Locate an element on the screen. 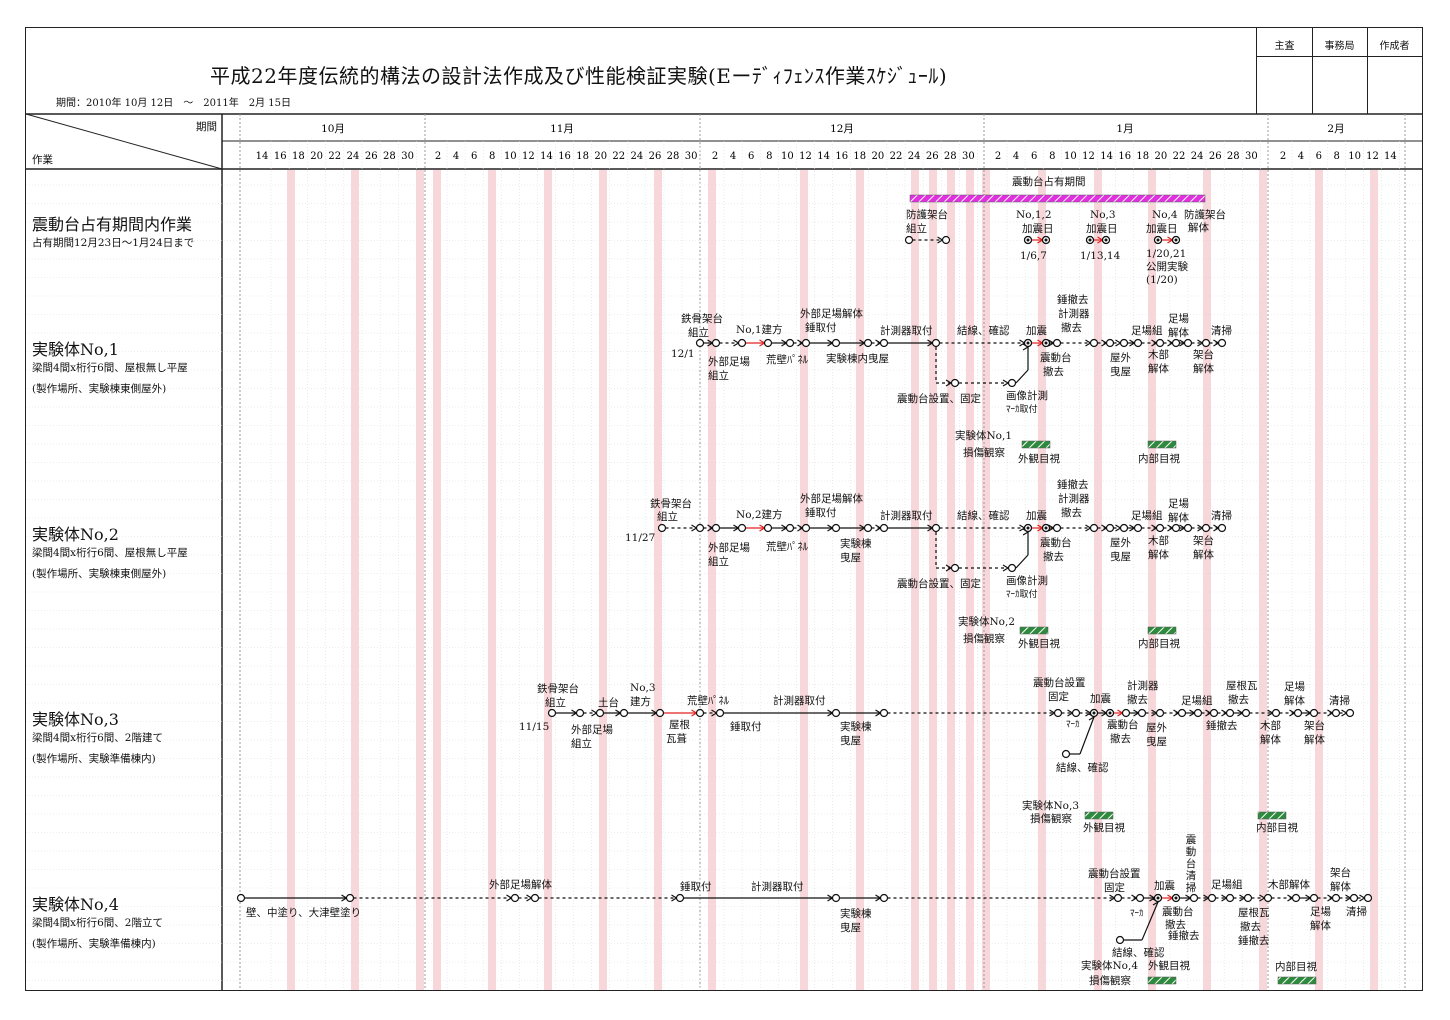 This screenshot has width=1450, height=1020. annotation: 震動台 is located at coordinates (1056, 358).